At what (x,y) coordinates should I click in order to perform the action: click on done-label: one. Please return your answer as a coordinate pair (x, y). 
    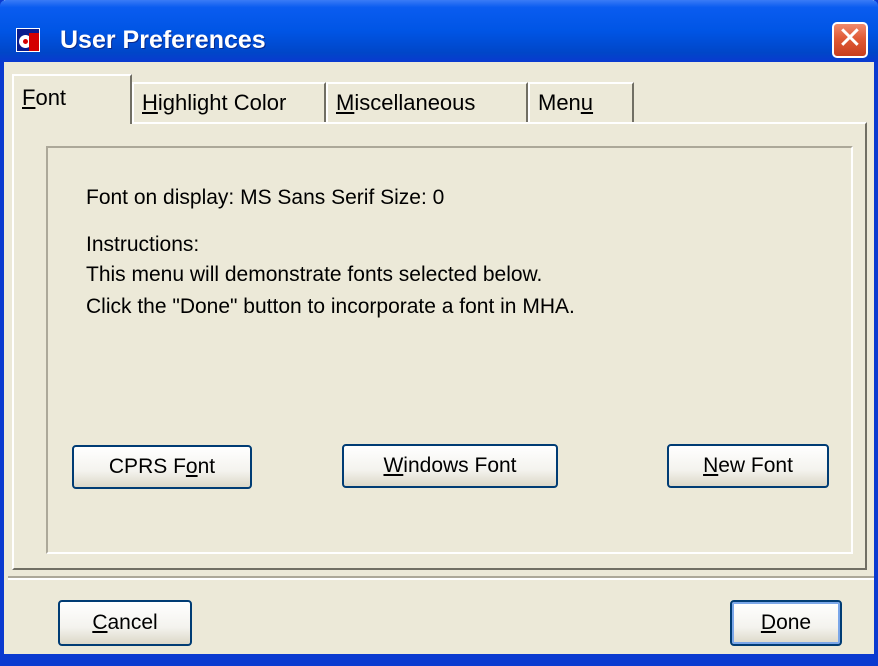
    Looking at the image, I should click on (794, 622).